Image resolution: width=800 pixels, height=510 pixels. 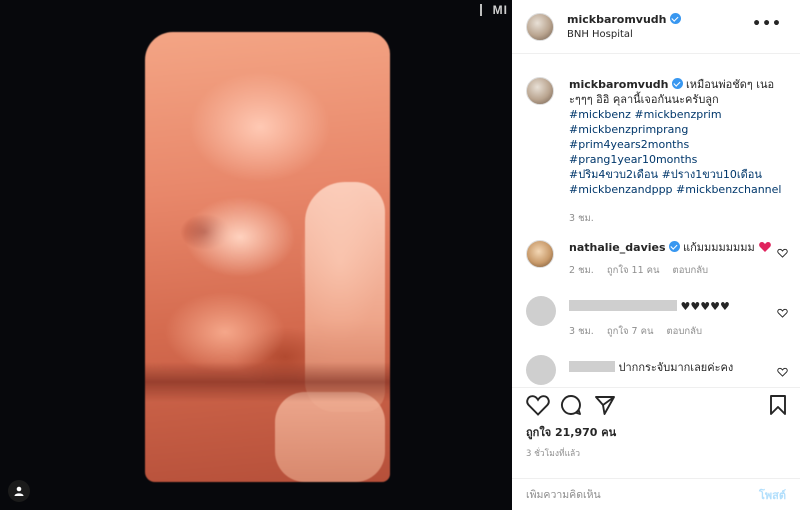 I want to click on more-options-button: •••, so click(x=767, y=24).